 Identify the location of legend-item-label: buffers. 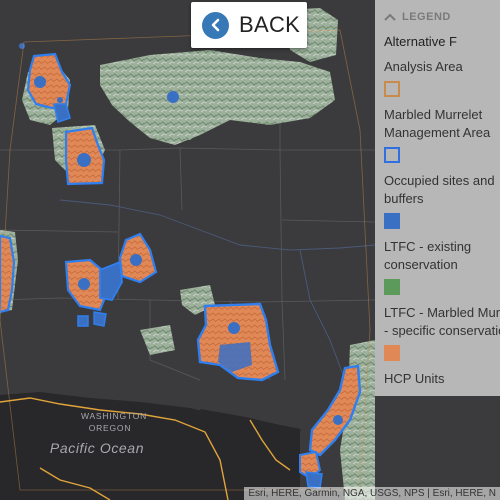
(404, 198).